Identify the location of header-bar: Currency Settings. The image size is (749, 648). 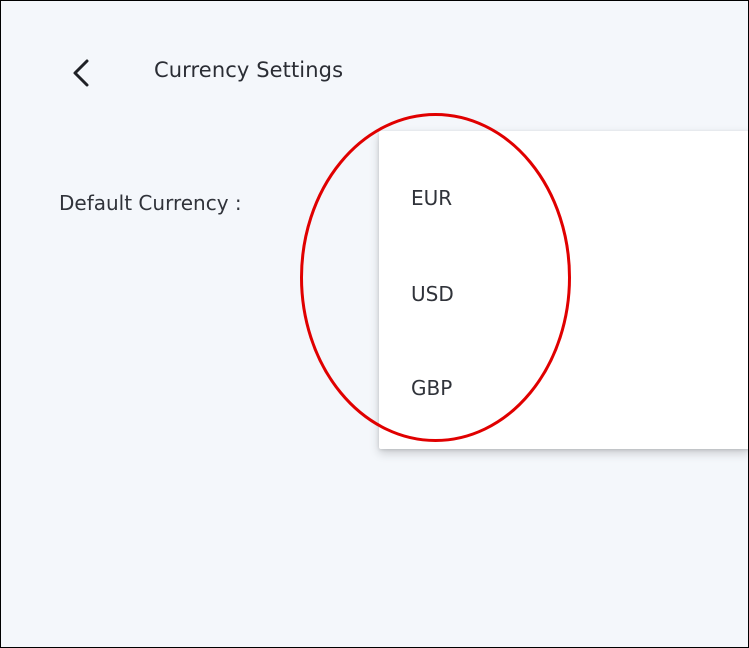
(374, 74).